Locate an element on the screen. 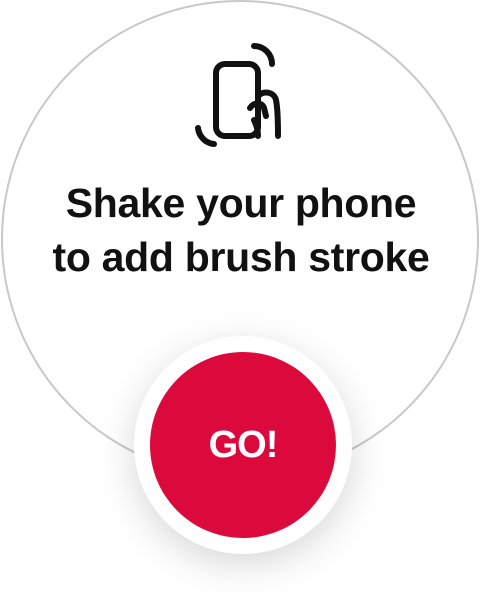 This screenshot has width=482, height=603. go-button-label: GO! is located at coordinates (243, 444).